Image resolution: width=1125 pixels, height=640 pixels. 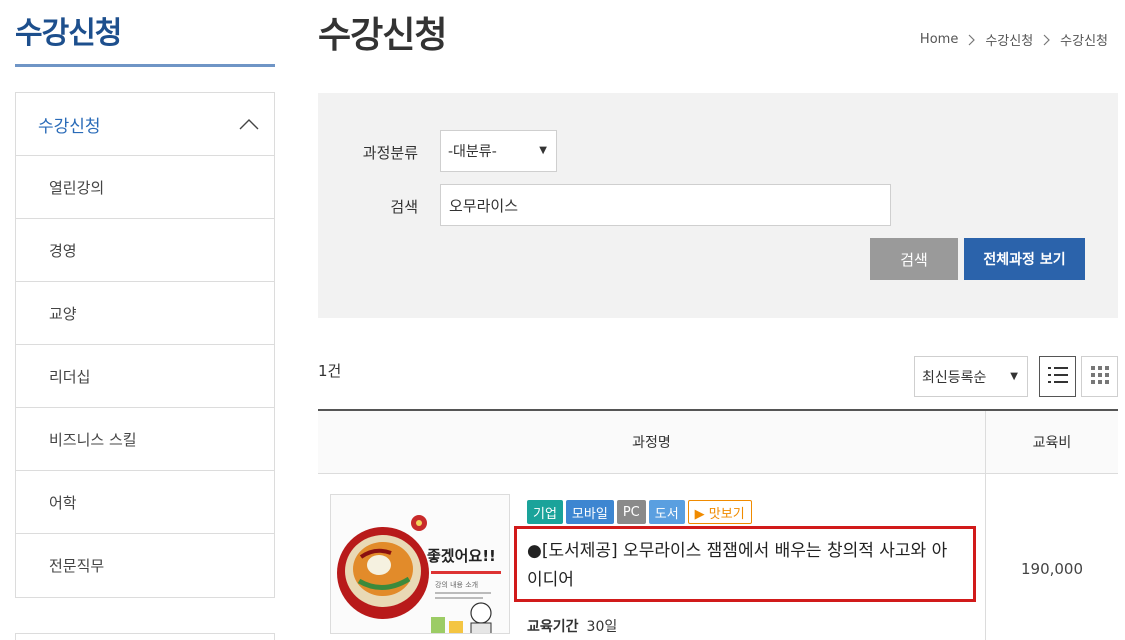 I want to click on sidebar-secondary-box, so click(x=145, y=636).